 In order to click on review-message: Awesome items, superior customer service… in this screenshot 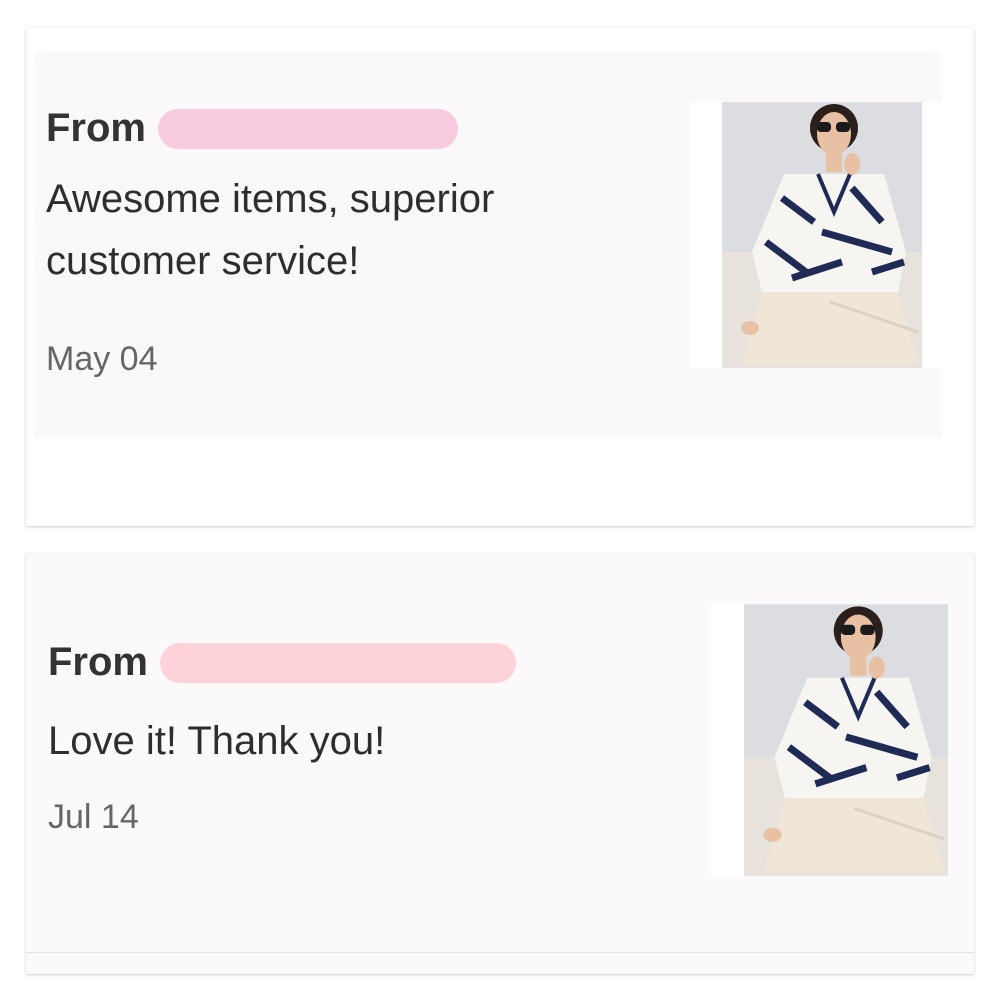, I will do `click(270, 230)`.